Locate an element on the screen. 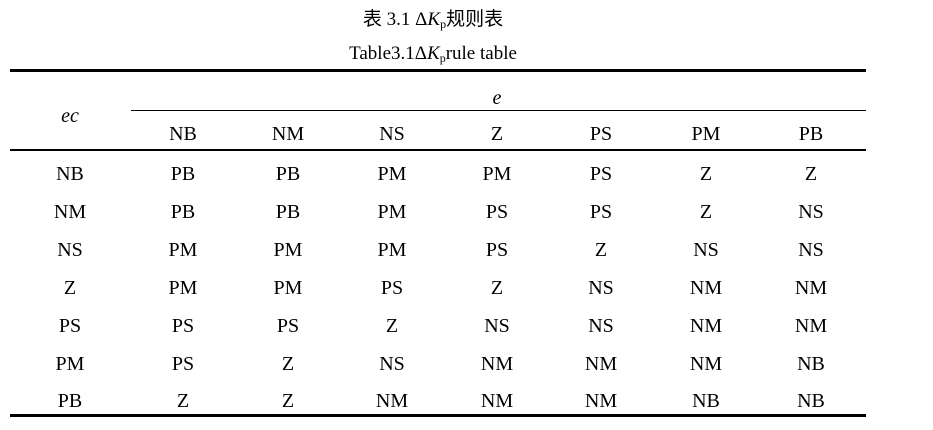 Image resolution: width=933 pixels, height=430 pixels. table-caption-english: Table3.1ΔKprule table is located at coordinates (433, 56).